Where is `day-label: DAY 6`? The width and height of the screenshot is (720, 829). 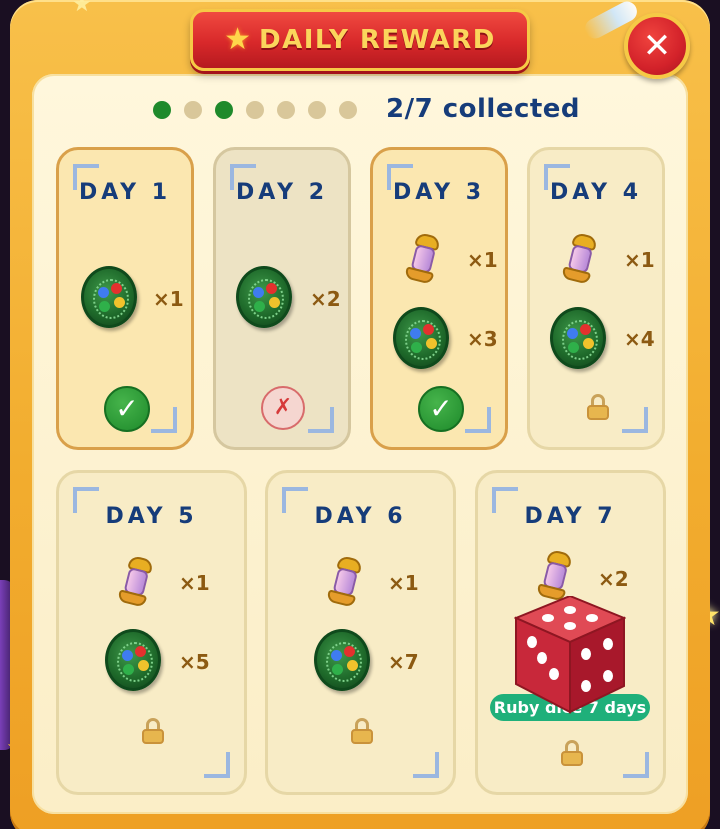 day-label: DAY 6 is located at coordinates (360, 516).